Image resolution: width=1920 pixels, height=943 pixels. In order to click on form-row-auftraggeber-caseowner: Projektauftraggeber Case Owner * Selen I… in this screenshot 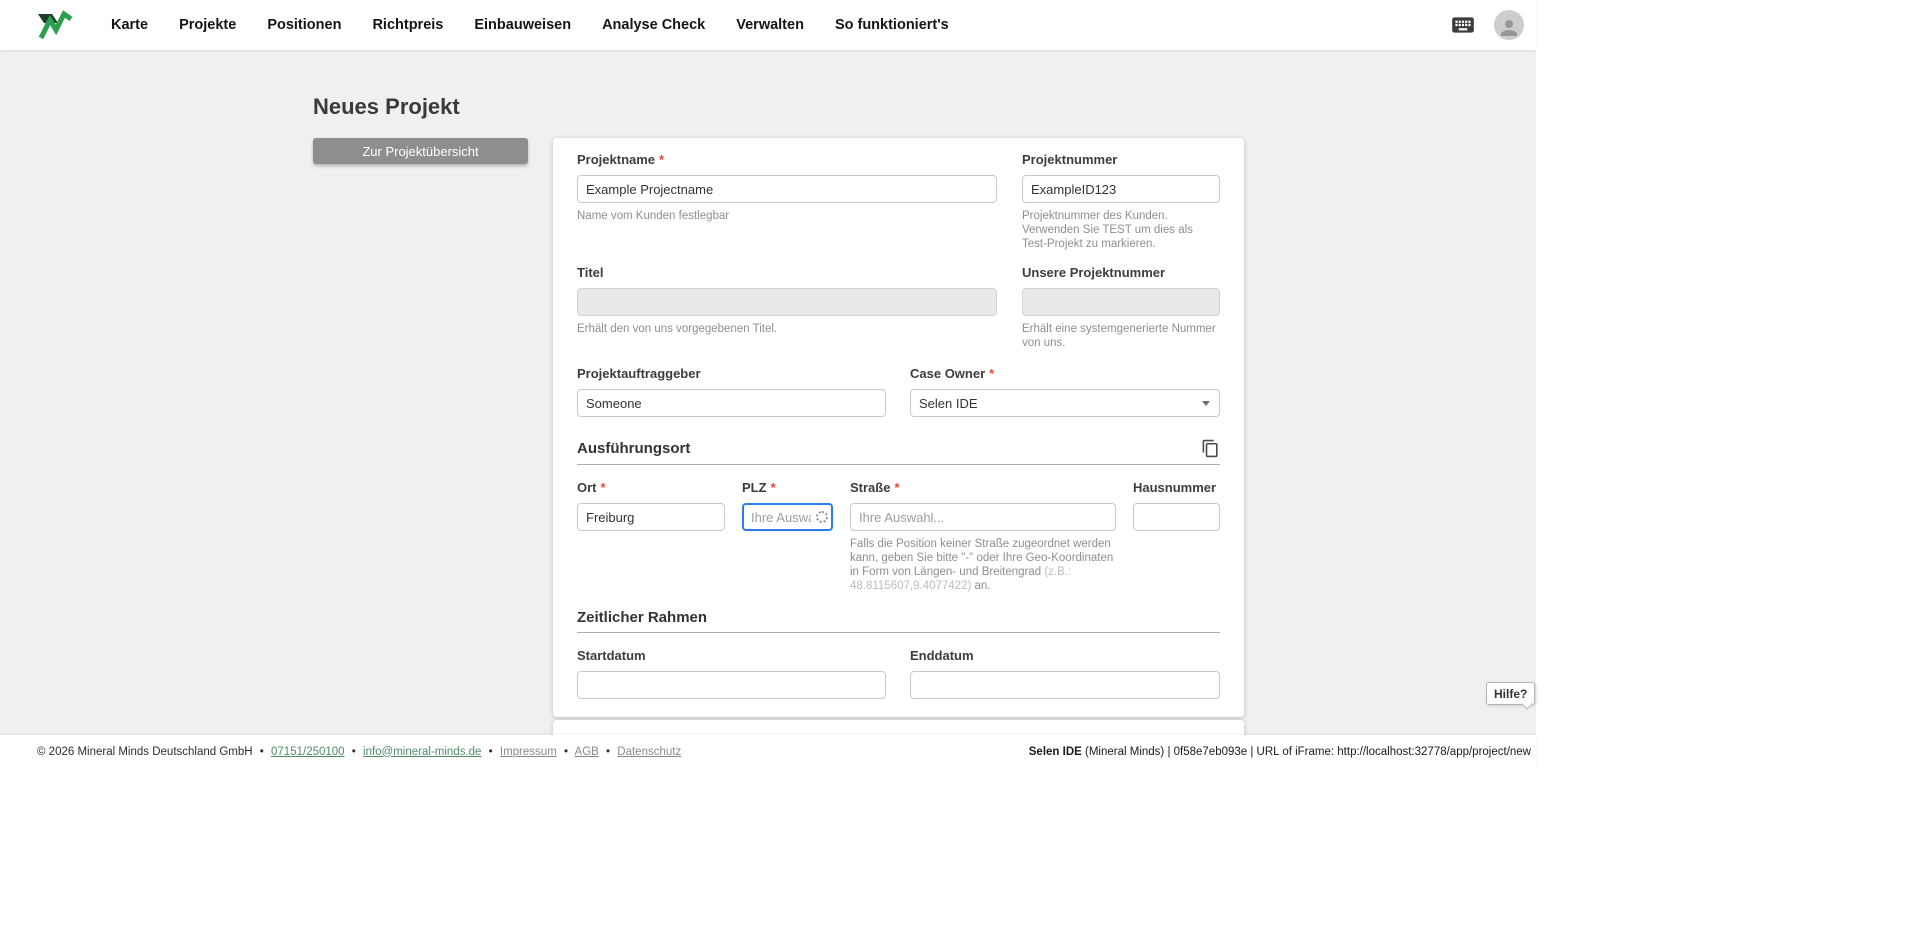, I will do `click(898, 391)`.